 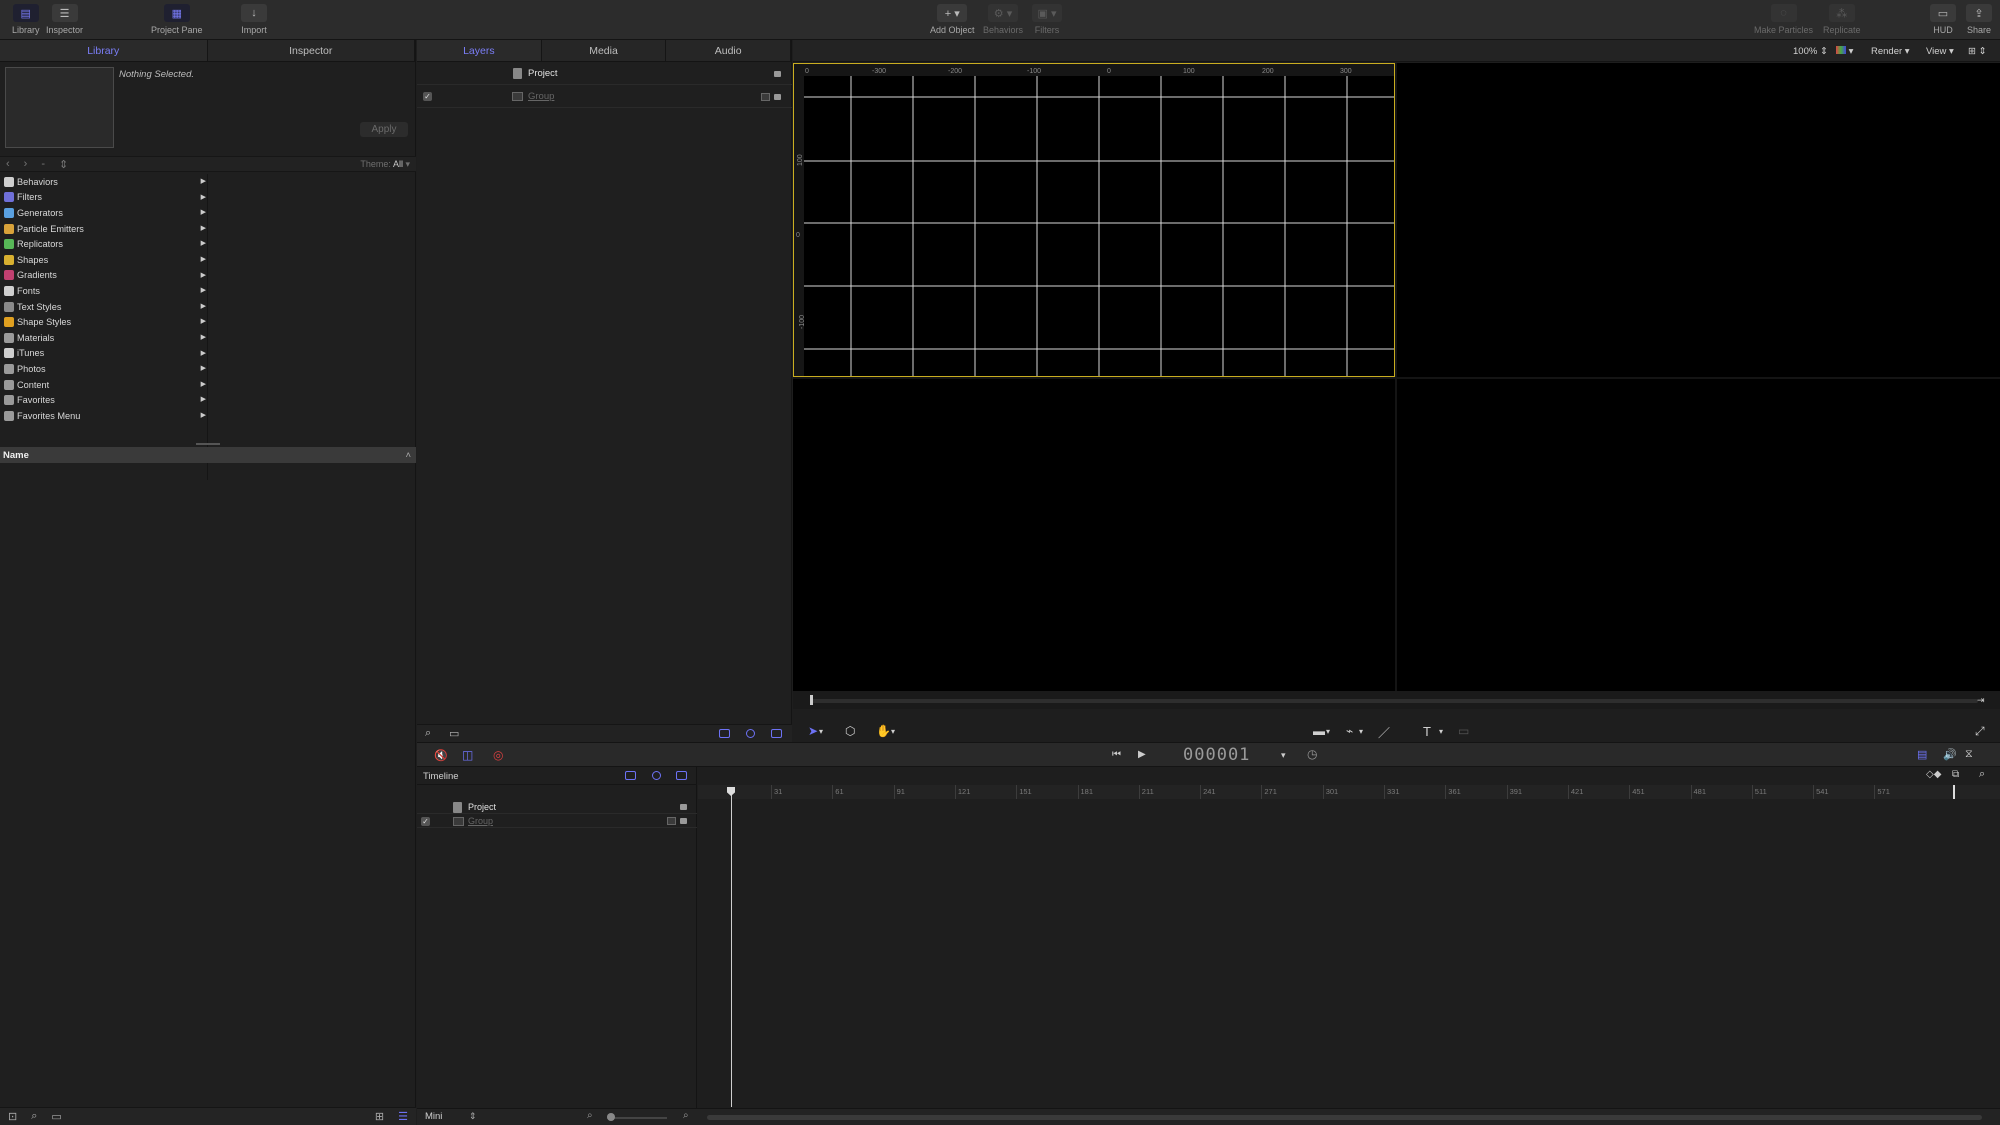 I want to click on new-folder-icon: ⊡, so click(x=12, y=1116).